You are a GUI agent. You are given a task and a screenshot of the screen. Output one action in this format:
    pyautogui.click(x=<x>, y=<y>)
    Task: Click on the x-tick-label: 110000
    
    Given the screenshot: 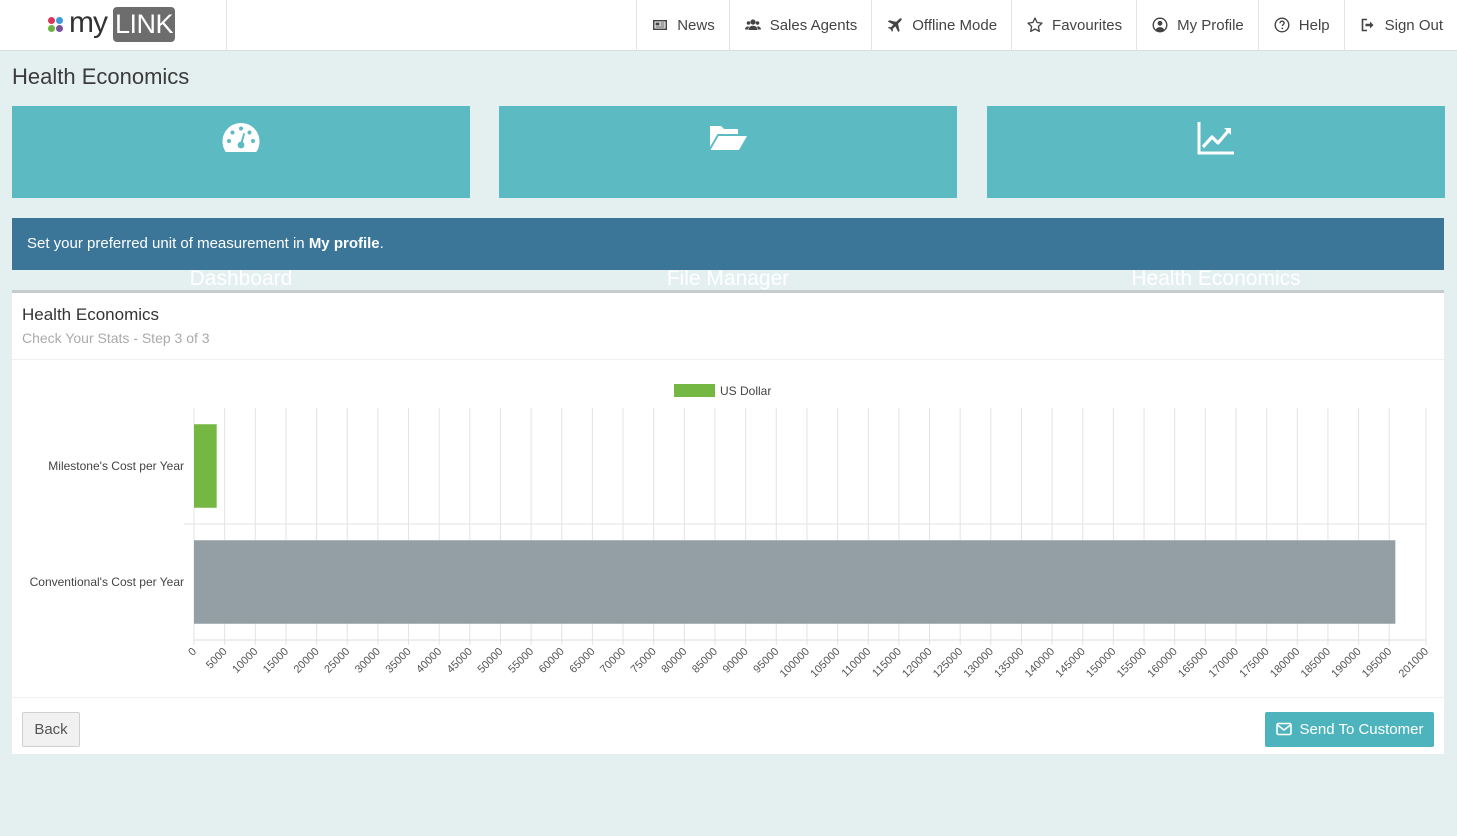 What is the action you would take?
    pyautogui.click(x=856, y=663)
    